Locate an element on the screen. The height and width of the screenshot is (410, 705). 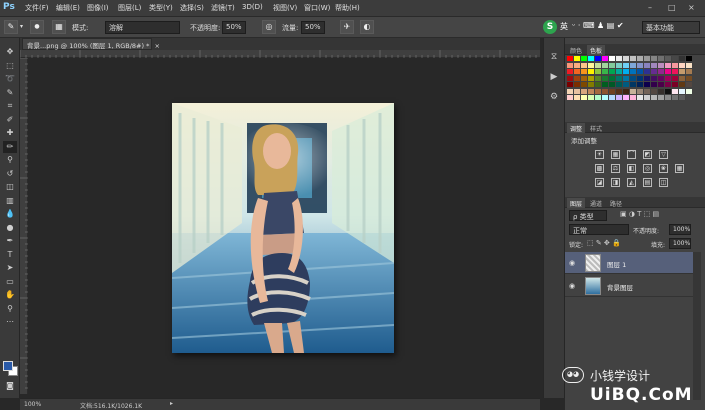
layer-name: 背景图层 is located at coordinates (620, 287).